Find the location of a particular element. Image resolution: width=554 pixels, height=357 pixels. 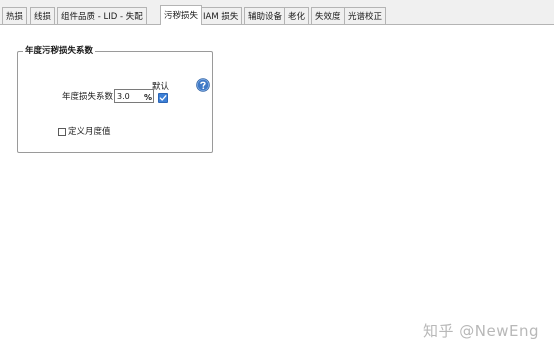

check-icon is located at coordinates (163, 98).